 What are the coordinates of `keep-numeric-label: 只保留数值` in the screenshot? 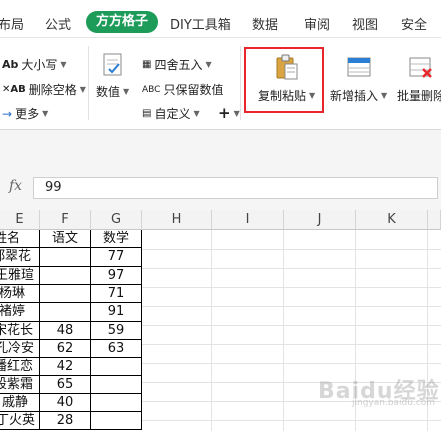 It's located at (193, 90).